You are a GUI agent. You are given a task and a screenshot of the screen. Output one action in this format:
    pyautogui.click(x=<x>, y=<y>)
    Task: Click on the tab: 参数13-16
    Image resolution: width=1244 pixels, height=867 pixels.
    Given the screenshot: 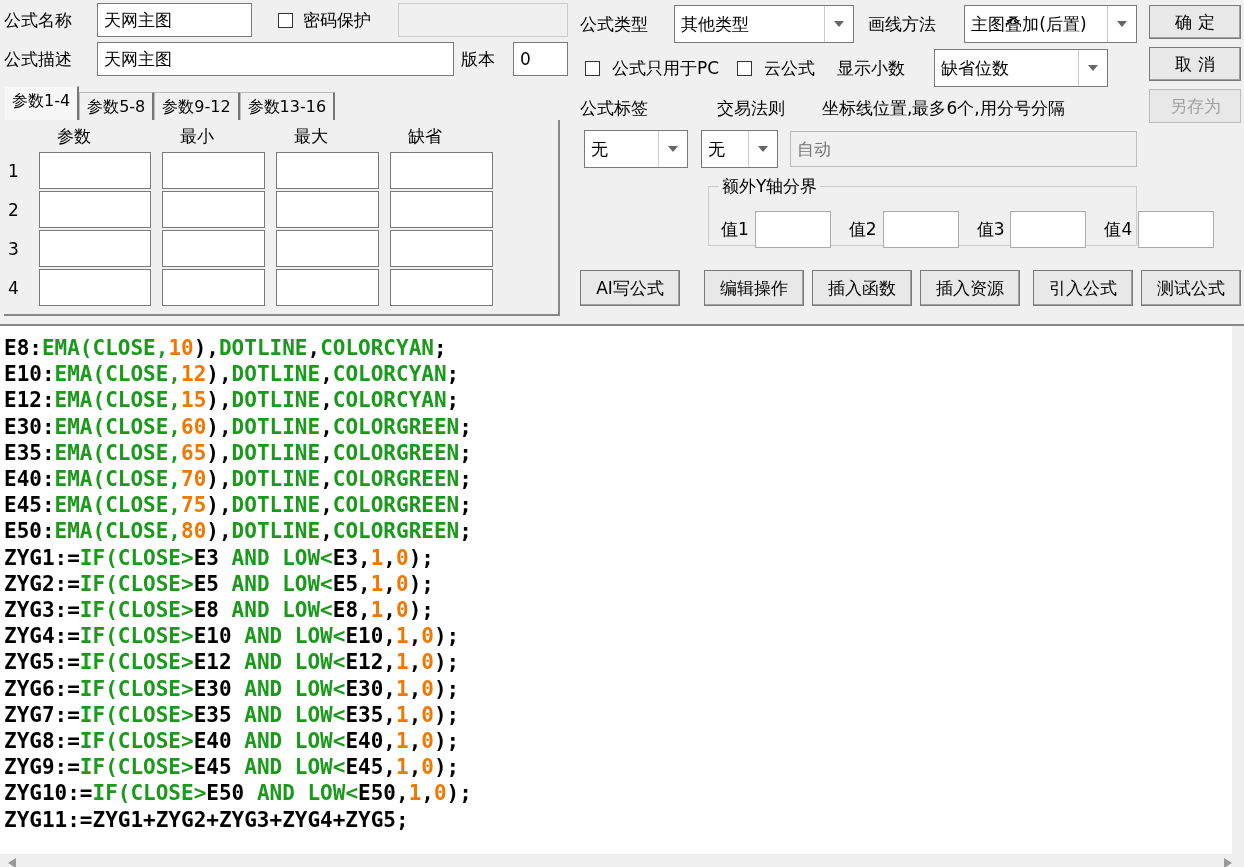 What is the action you would take?
    pyautogui.click(x=287, y=106)
    